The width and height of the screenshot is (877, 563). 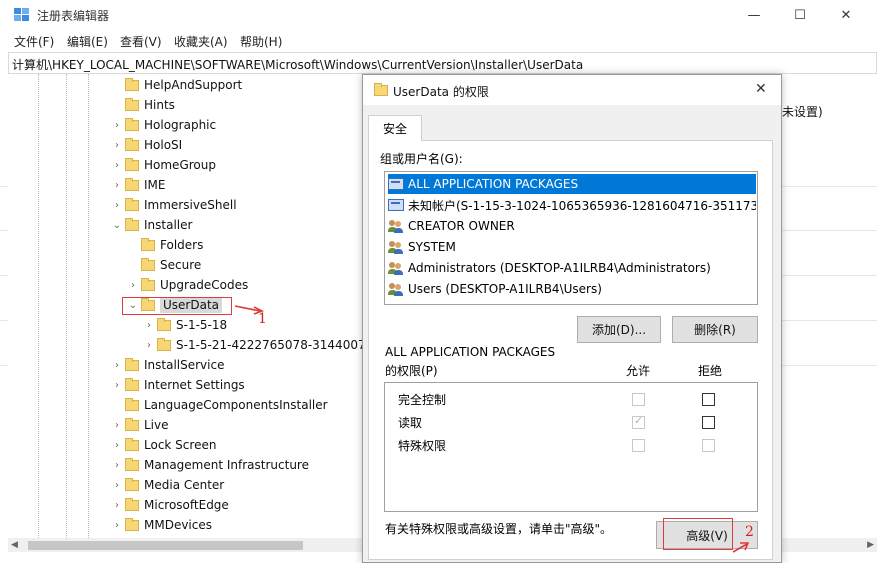 What do you see at coordinates (638, 421) in the screenshot?
I see `allow-read-checkbox: ✓` at bounding box center [638, 421].